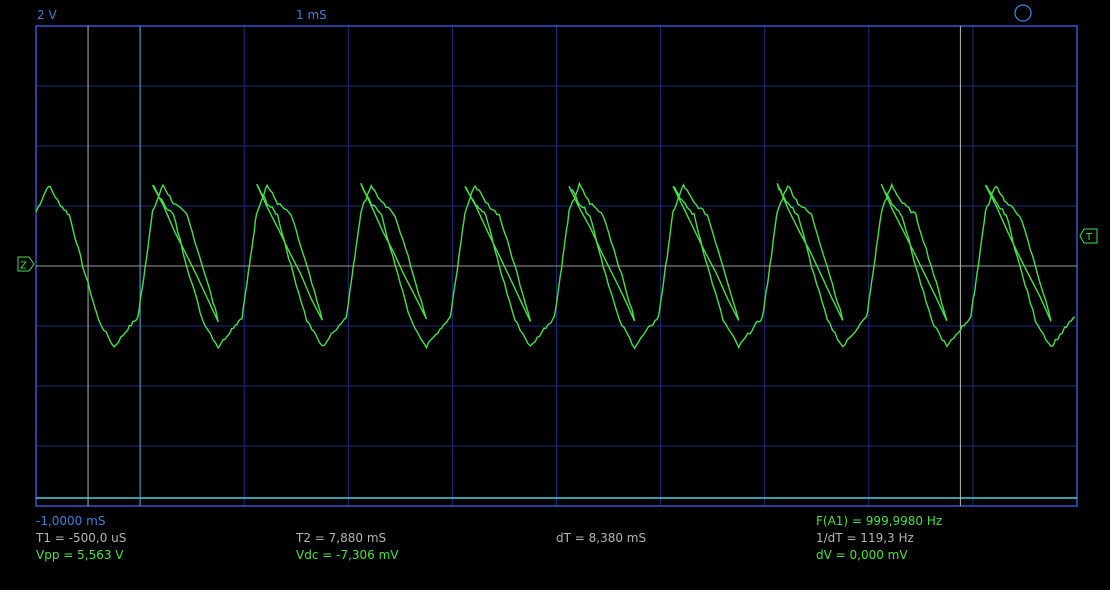  I want to click on vpp-readout: Vpp = 5,563 V, so click(80, 555).